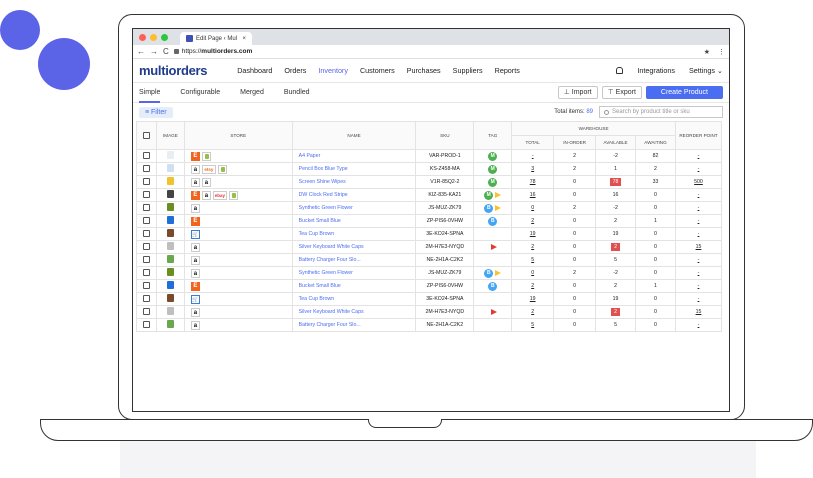  What do you see at coordinates (621, 92) in the screenshot?
I see `export-button: ⊤ Export` at bounding box center [621, 92].